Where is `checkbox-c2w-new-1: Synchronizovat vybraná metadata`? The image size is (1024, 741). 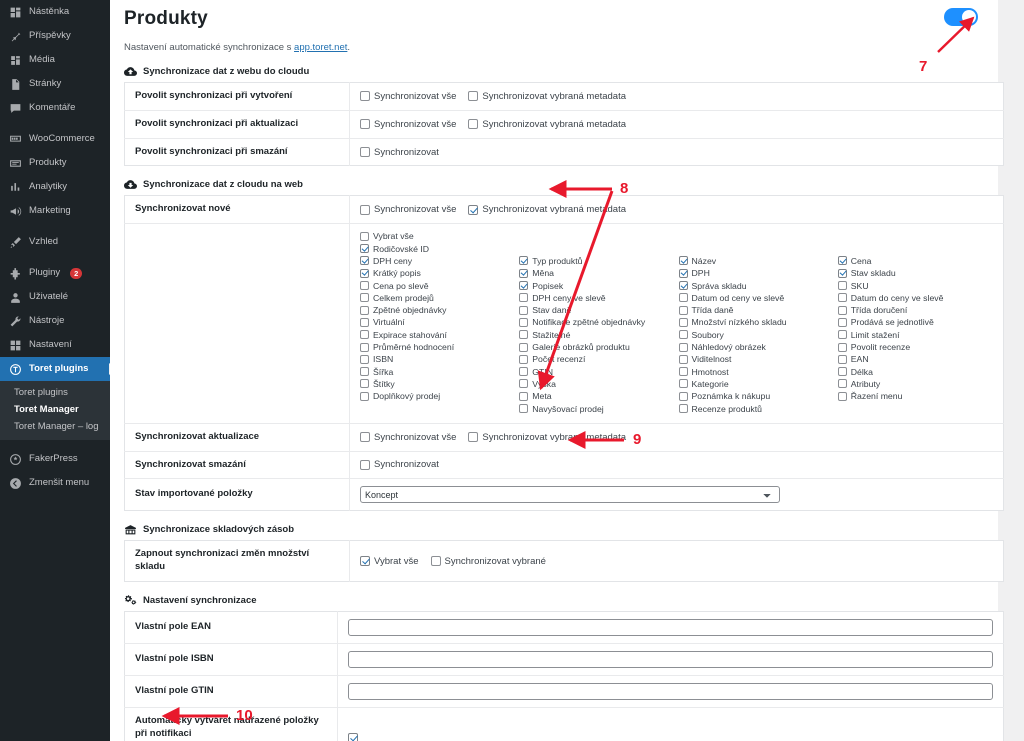
checkbox-c2w-new-1: Synchronizovat vybraná metadata is located at coordinates (547, 209).